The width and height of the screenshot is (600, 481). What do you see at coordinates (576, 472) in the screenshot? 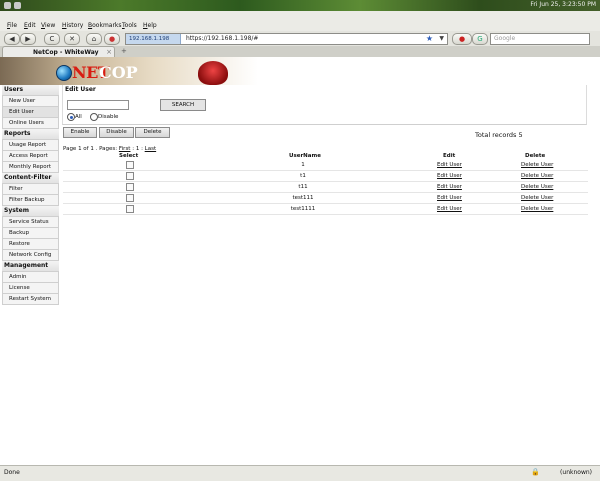
I see `status-right: (unknown)` at bounding box center [576, 472].